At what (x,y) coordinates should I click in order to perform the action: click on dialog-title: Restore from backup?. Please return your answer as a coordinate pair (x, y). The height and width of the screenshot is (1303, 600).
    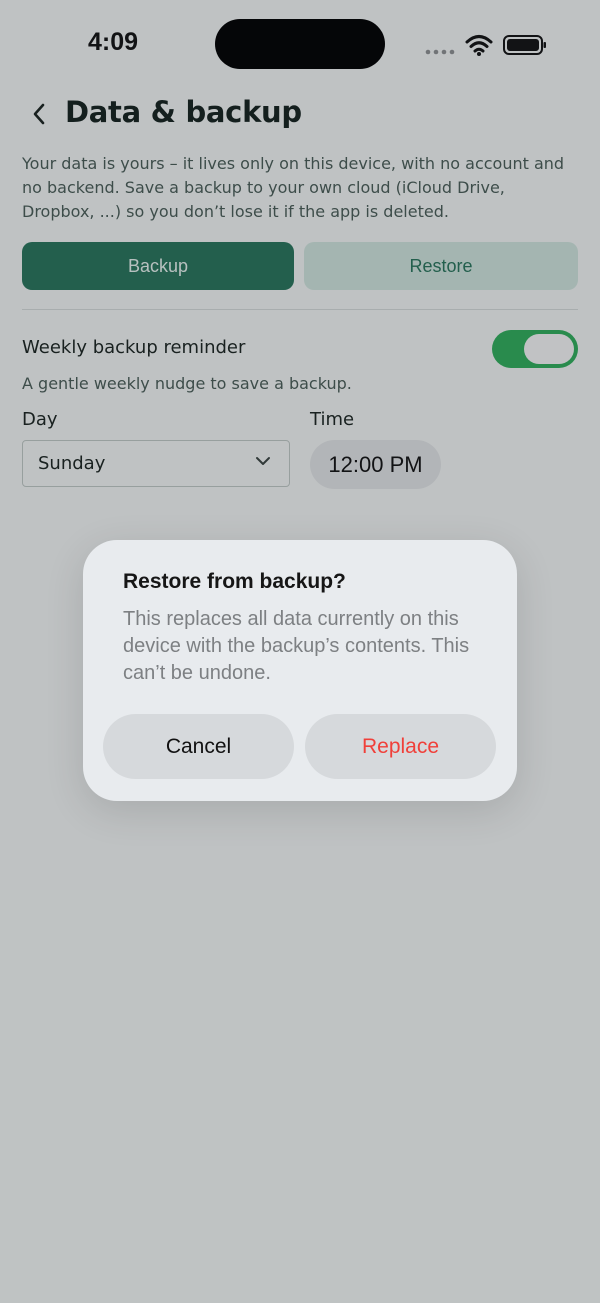
    Looking at the image, I should click on (234, 581).